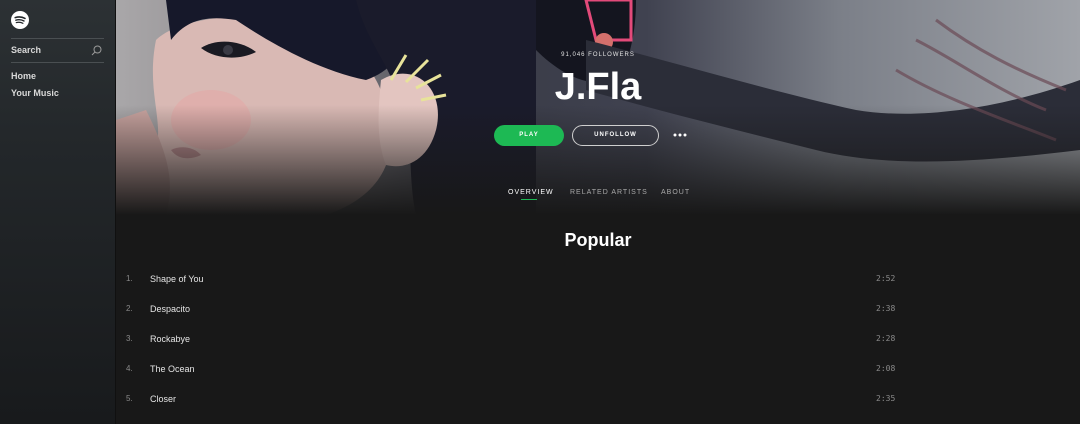  I want to click on sidebar: Search Home Your Music, so click(58, 212).